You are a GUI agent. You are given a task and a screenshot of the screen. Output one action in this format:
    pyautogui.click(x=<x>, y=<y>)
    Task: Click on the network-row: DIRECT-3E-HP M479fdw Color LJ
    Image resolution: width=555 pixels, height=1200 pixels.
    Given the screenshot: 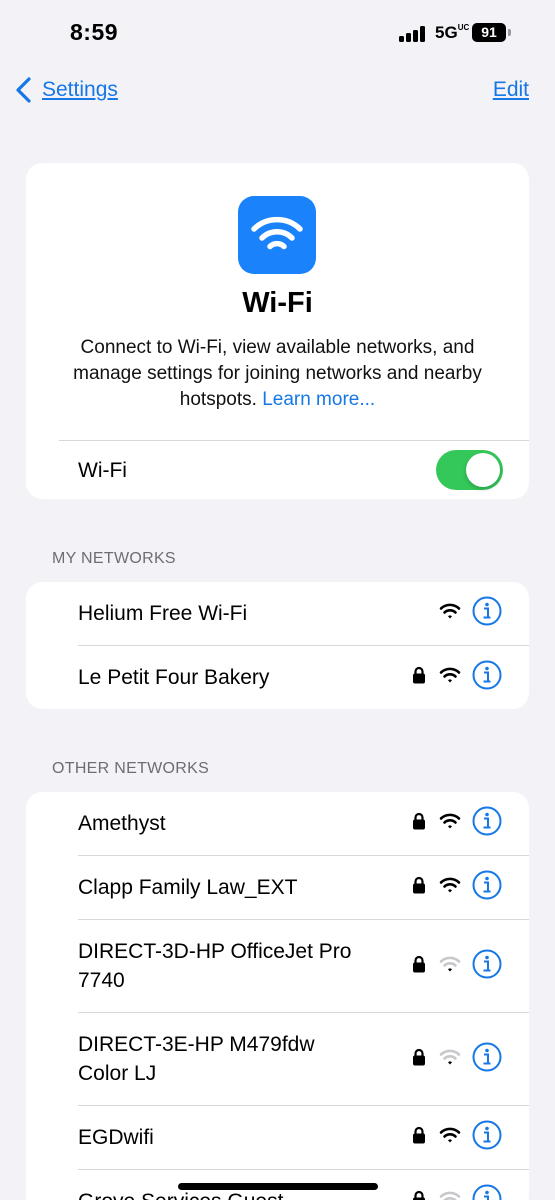 What is the action you would take?
    pyautogui.click(x=277, y=1059)
    